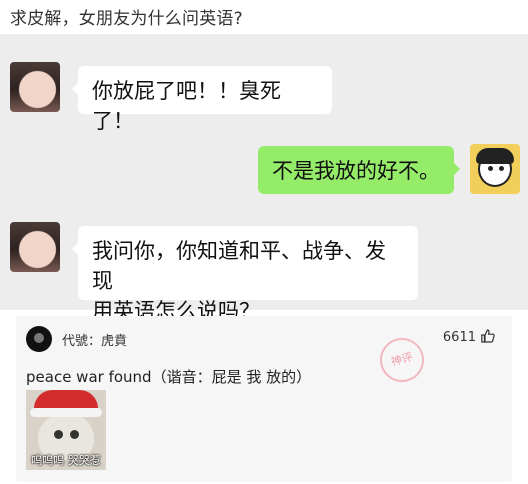 The width and height of the screenshot is (528, 484). Describe the element at coordinates (94, 339) in the screenshot. I see `commenter-name: 代號：虎賁` at that location.